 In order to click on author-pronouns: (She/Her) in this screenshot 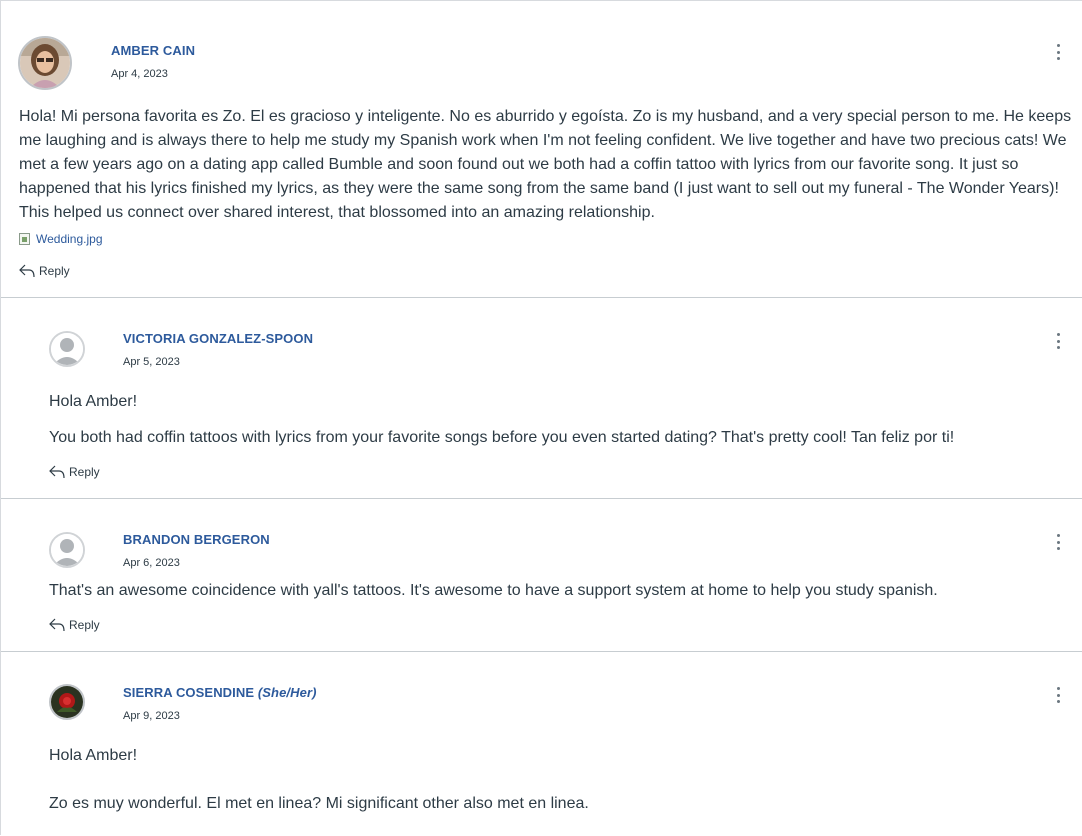, I will do `click(287, 692)`.